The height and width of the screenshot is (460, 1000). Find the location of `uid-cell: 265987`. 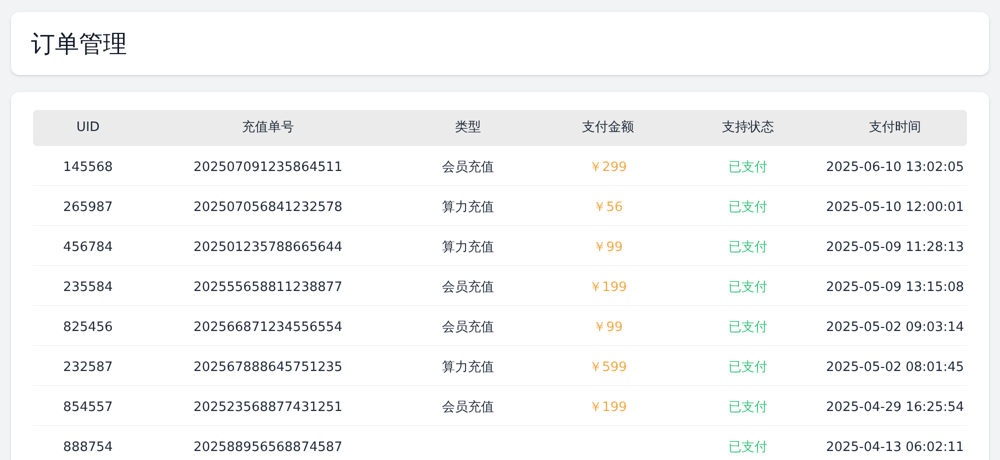

uid-cell: 265987 is located at coordinates (88, 207).